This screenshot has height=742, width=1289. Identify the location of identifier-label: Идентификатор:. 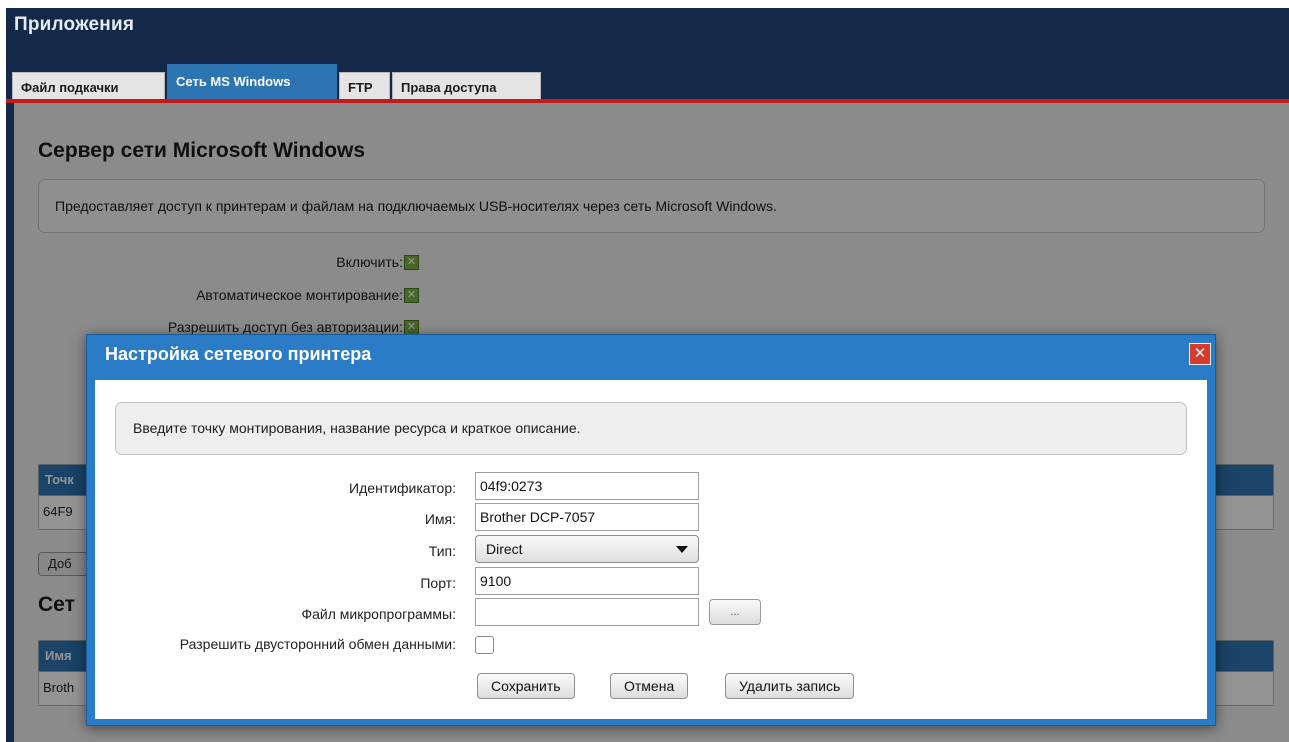
(402, 488).